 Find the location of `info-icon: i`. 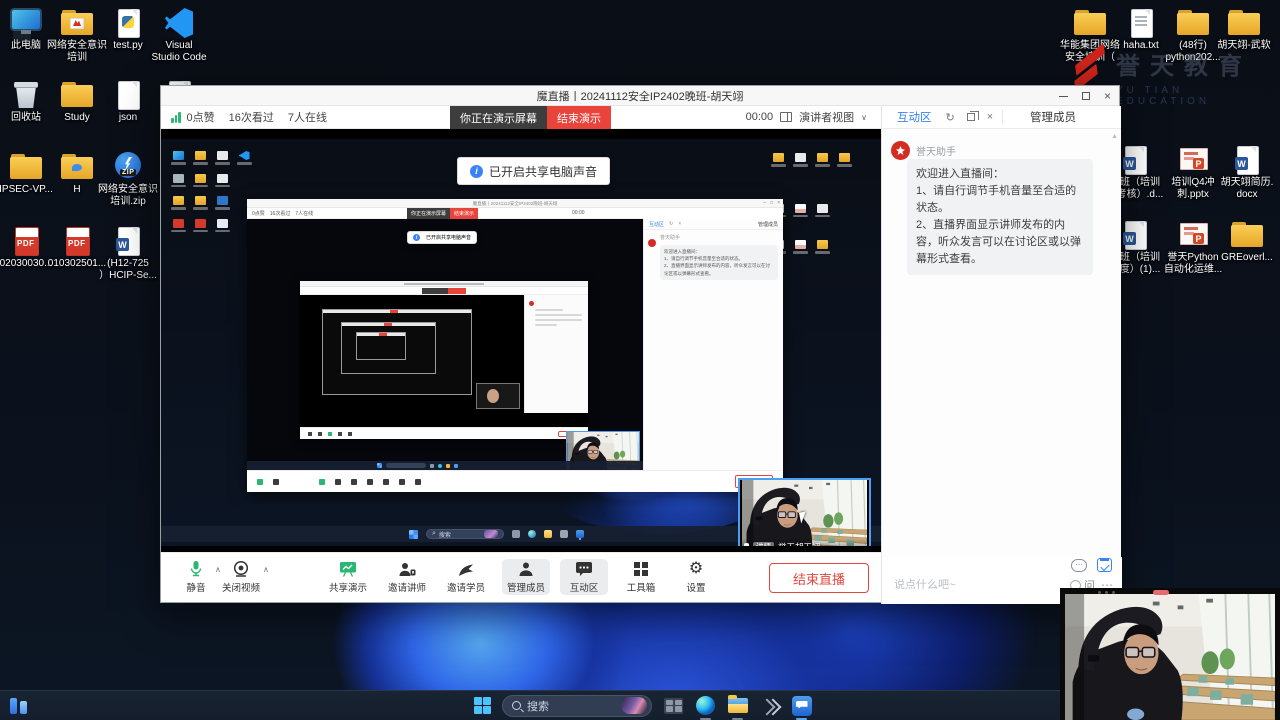

info-icon: i is located at coordinates (476, 171).